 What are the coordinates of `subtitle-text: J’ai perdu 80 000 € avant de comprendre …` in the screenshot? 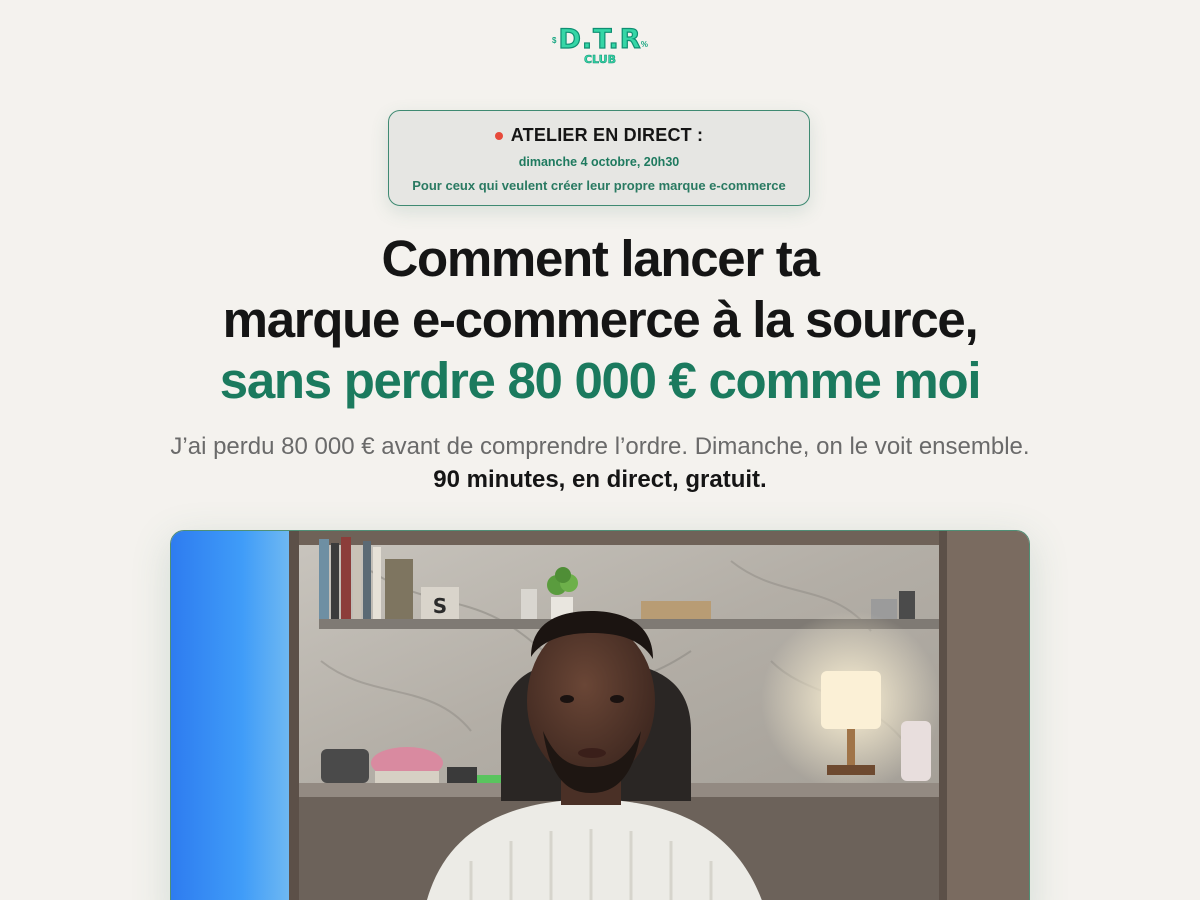 It's located at (600, 446).